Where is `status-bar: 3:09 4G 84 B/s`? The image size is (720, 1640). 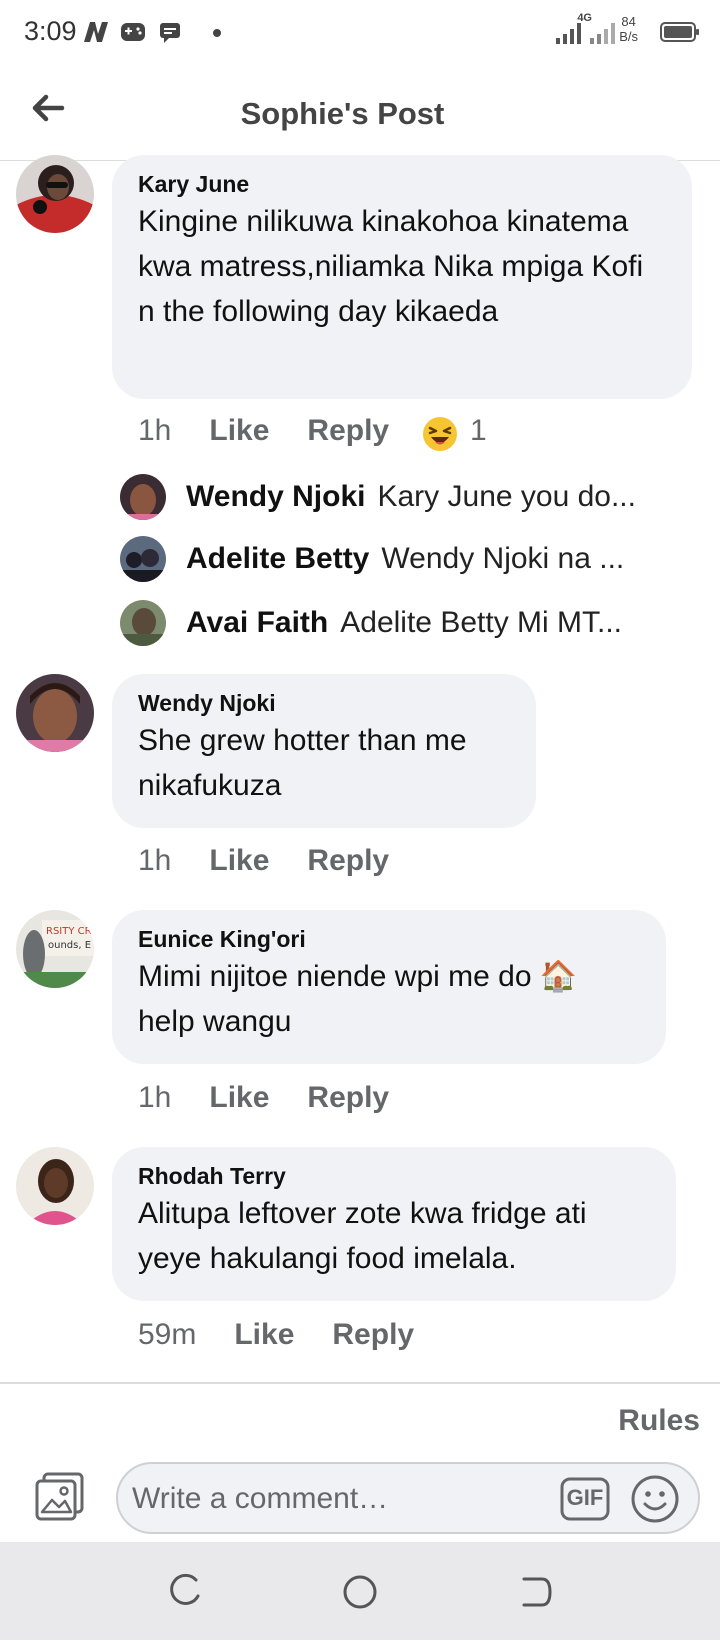 status-bar: 3:09 4G 84 B/s is located at coordinates (360, 33).